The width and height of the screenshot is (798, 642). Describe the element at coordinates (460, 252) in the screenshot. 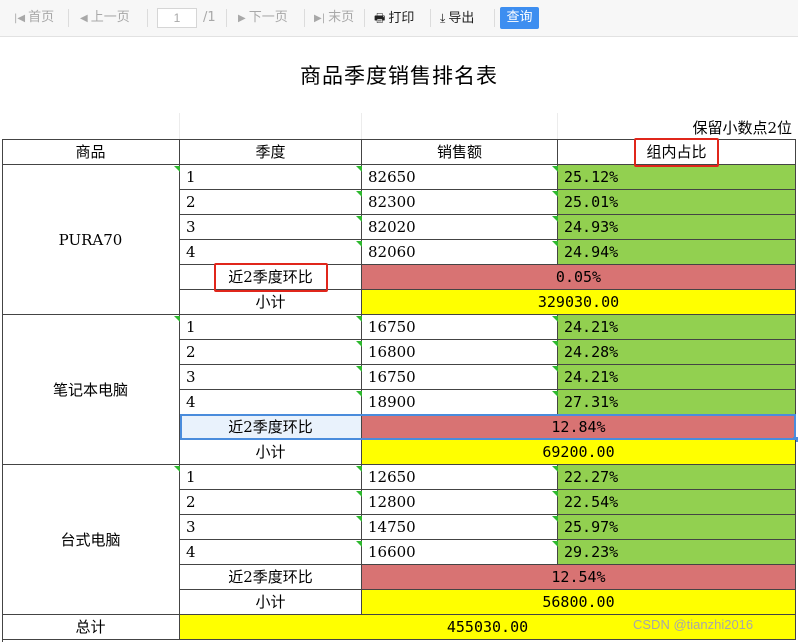

I see `sales-cell: 82060` at that location.